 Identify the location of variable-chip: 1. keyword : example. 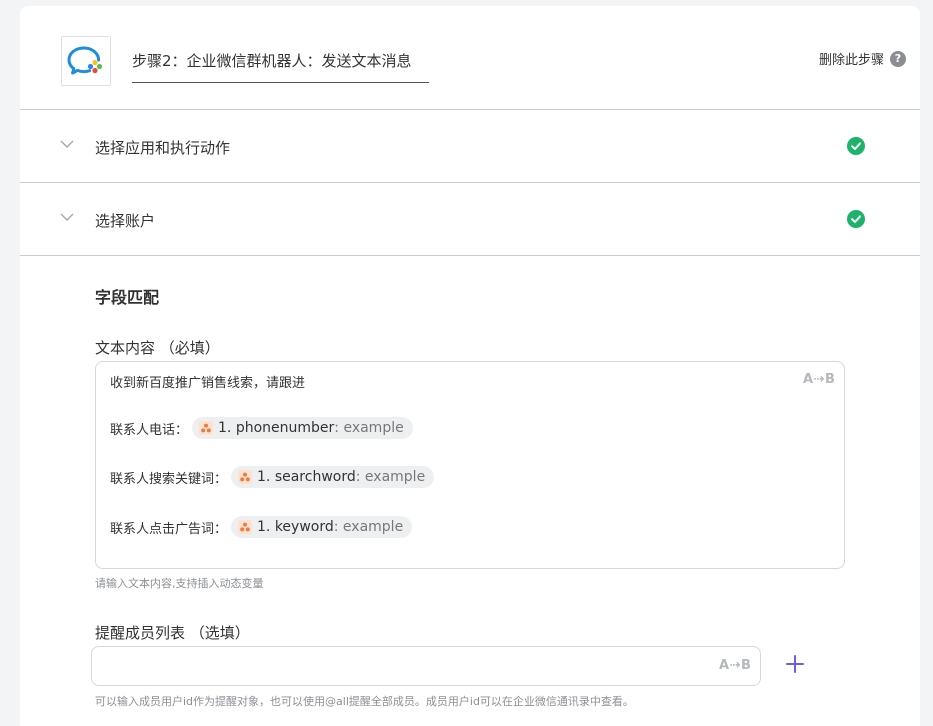
(322, 527).